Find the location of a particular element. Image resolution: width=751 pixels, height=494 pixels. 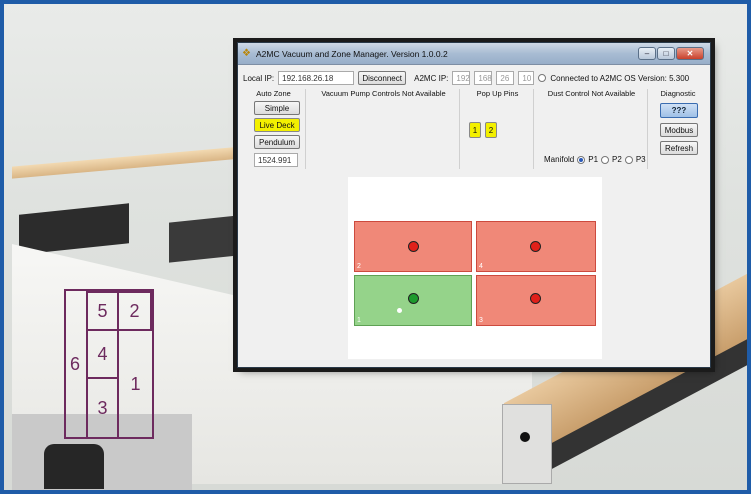

simple-button: Simple is located at coordinates (277, 108).